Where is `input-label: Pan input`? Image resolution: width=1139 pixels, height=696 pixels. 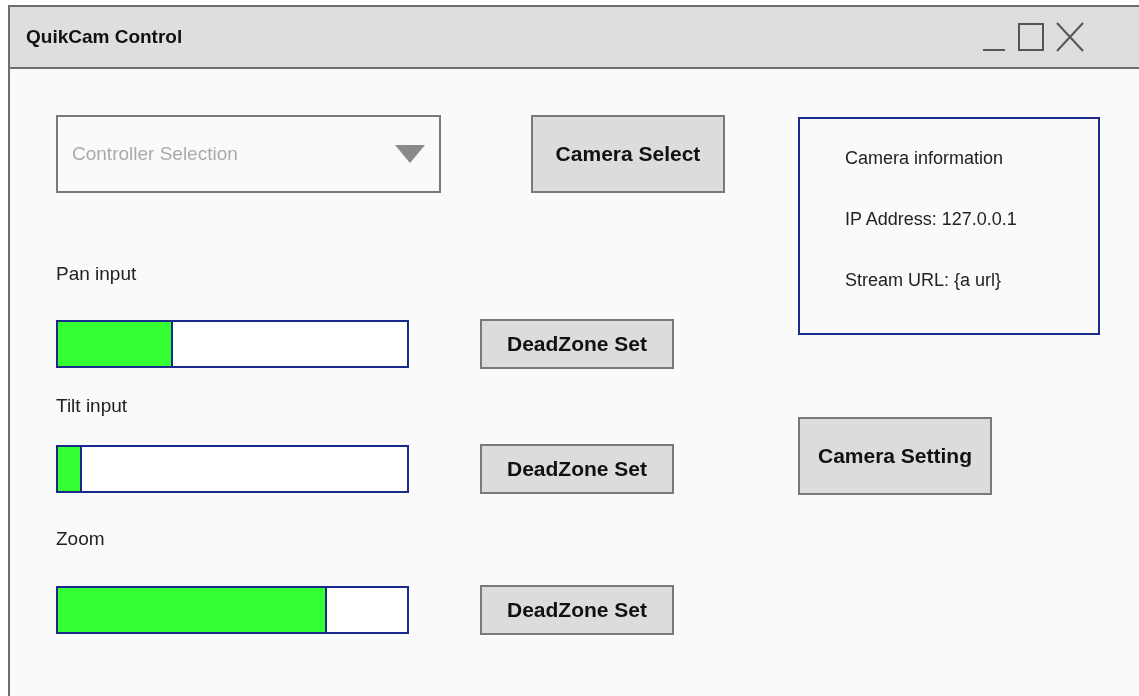 input-label: Pan input is located at coordinates (97, 273).